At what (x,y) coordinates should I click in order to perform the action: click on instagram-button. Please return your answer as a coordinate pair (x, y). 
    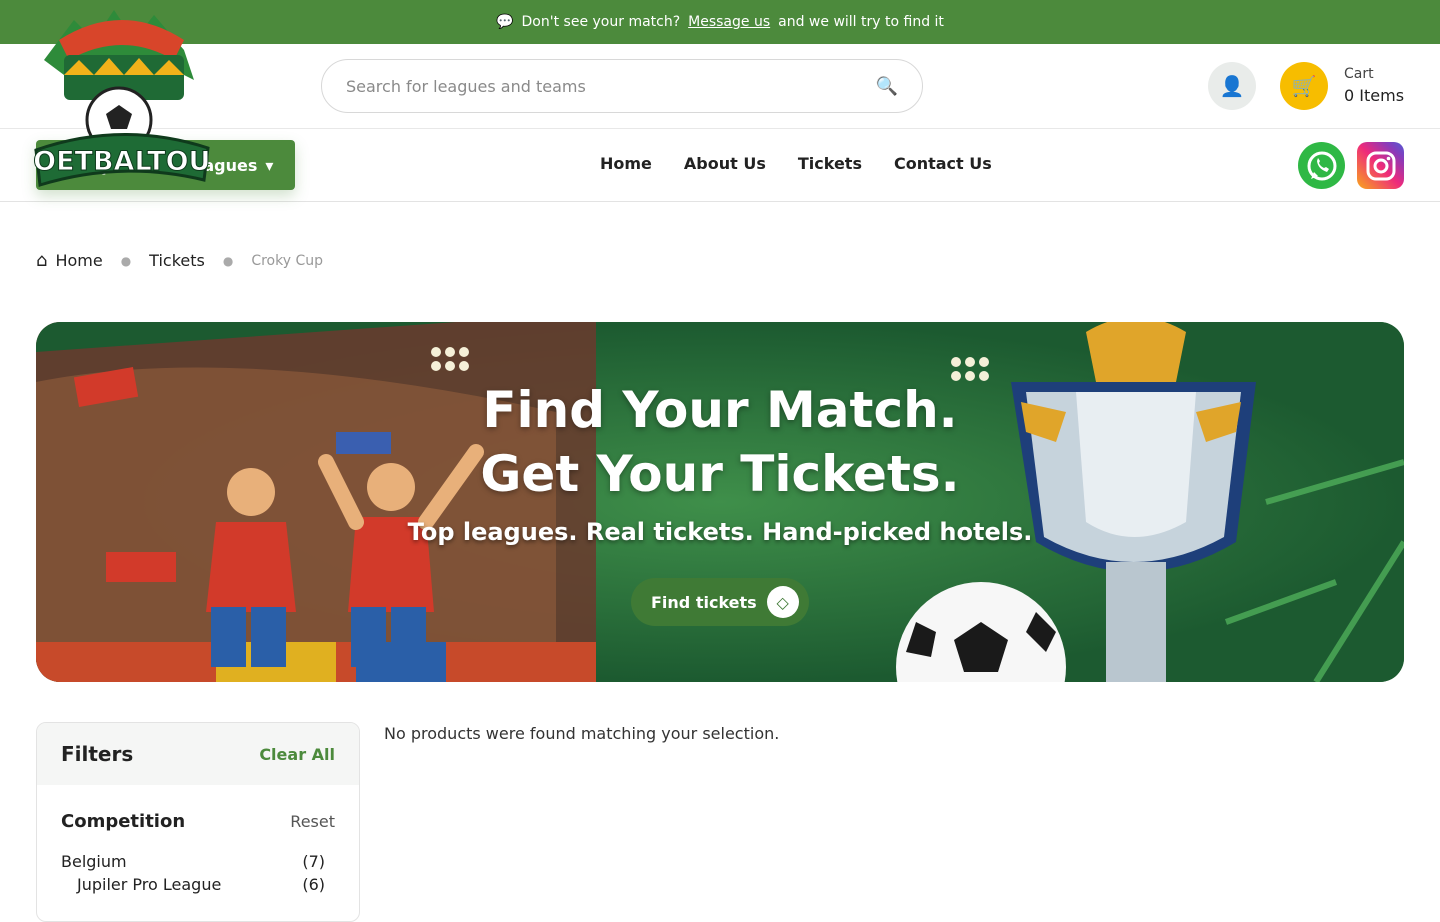
    Looking at the image, I should click on (1380, 165).